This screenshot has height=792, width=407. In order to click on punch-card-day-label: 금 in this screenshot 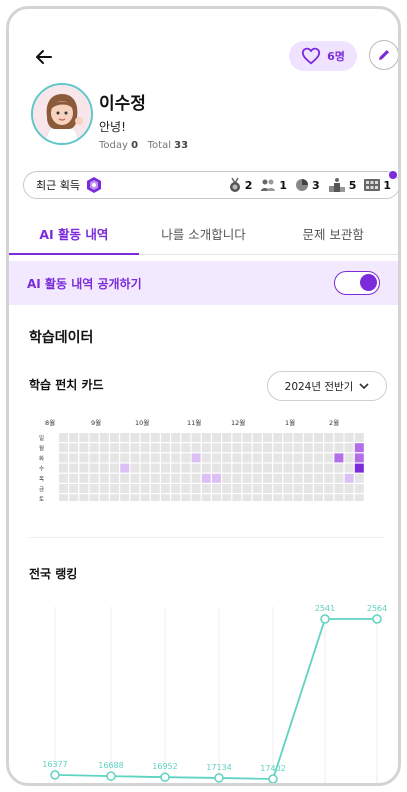, I will do `click(41, 489)`.